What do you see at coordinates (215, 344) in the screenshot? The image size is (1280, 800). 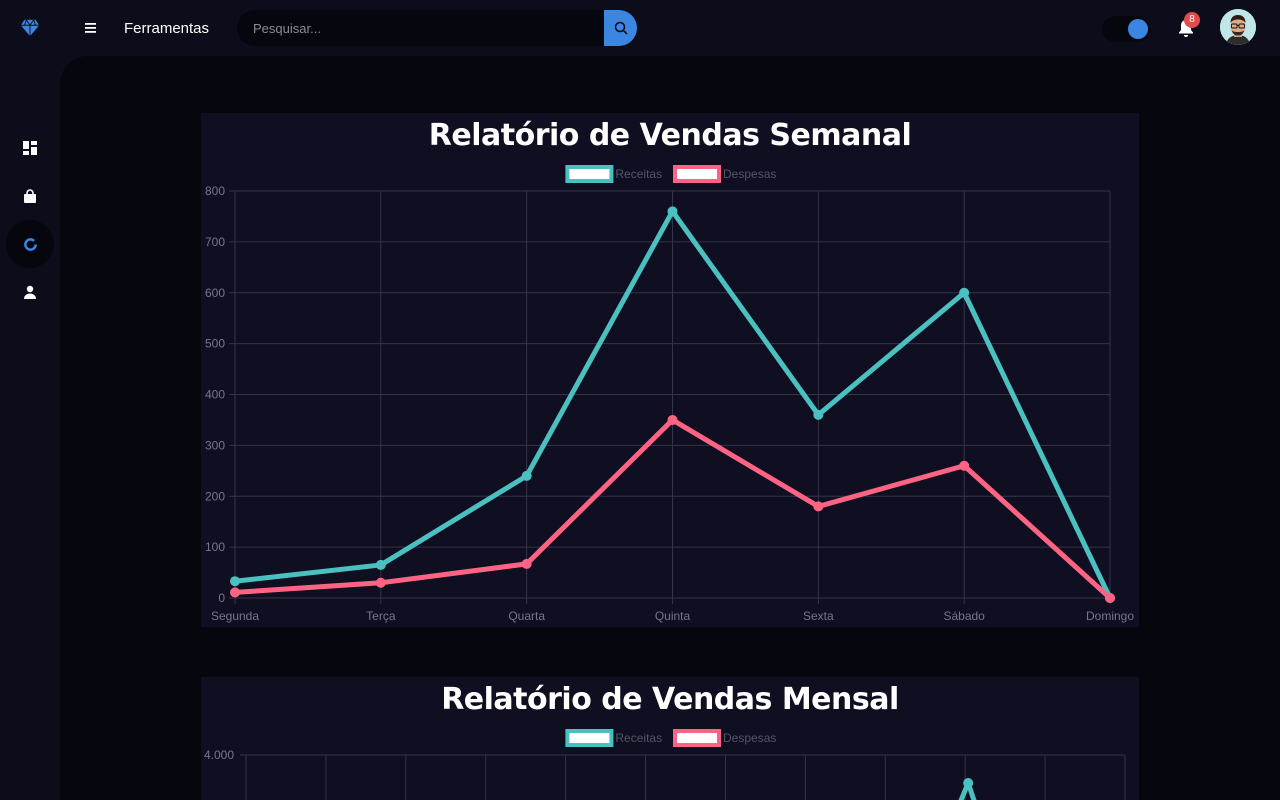 I see `y-tick-label: 500` at bounding box center [215, 344].